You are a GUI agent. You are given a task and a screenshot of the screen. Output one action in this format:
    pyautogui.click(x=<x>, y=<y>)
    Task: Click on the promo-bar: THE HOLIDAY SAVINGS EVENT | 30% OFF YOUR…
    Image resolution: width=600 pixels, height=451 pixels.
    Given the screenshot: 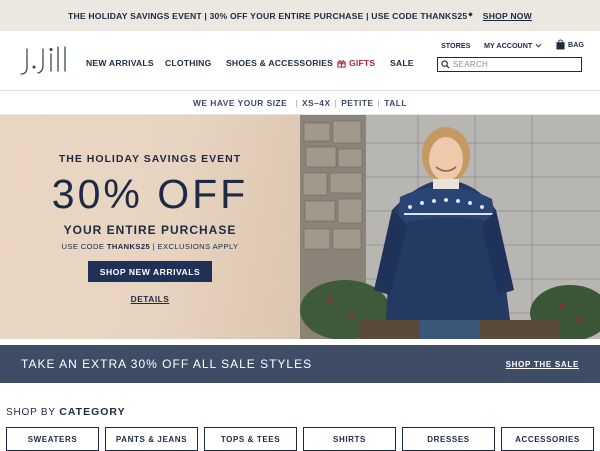 What is the action you would take?
    pyautogui.click(x=300, y=15)
    